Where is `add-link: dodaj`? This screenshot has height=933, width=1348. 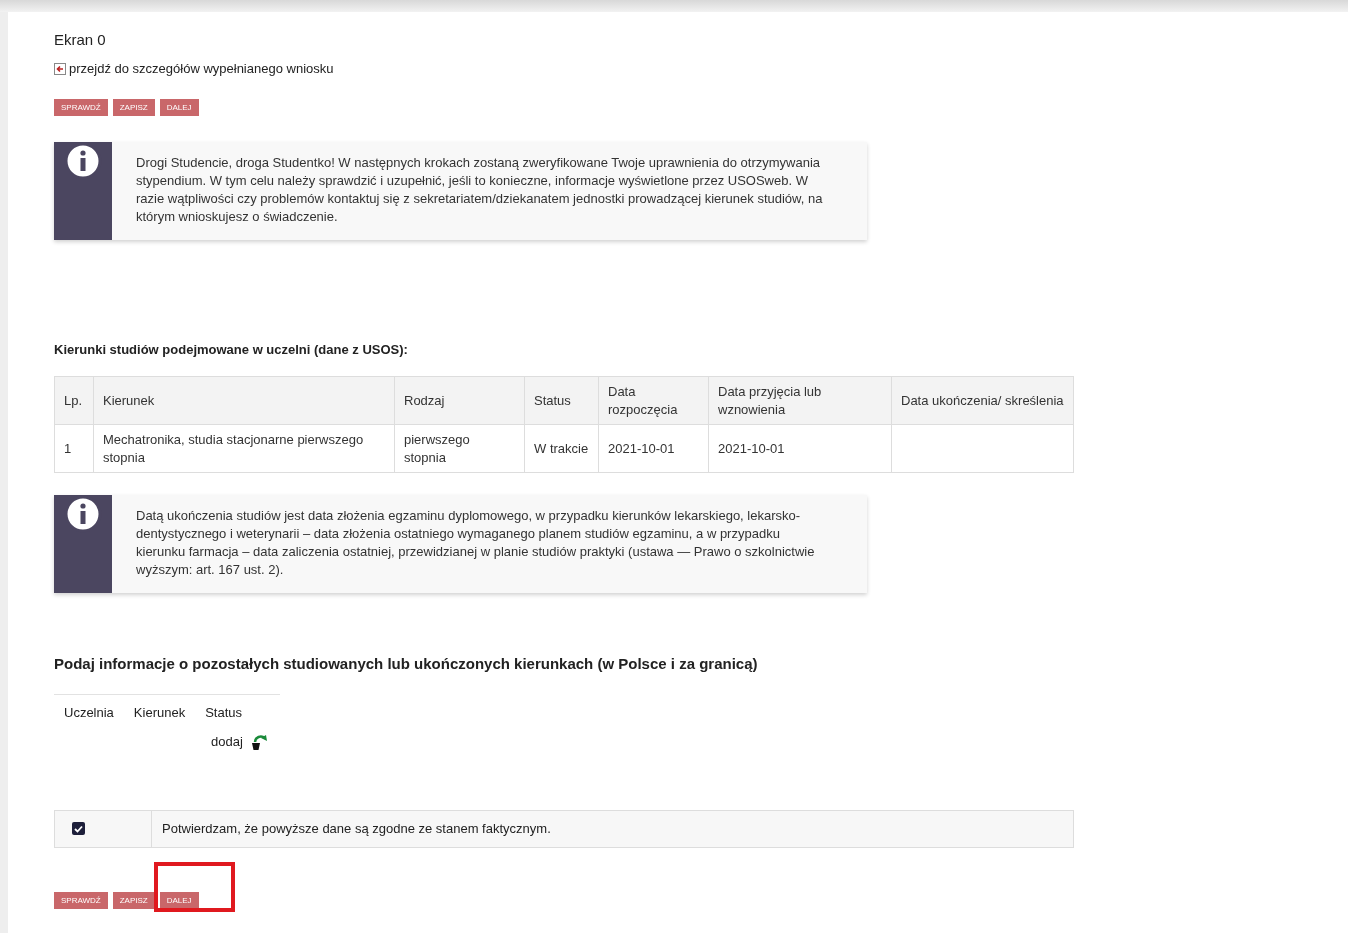 add-link: dodaj is located at coordinates (227, 742).